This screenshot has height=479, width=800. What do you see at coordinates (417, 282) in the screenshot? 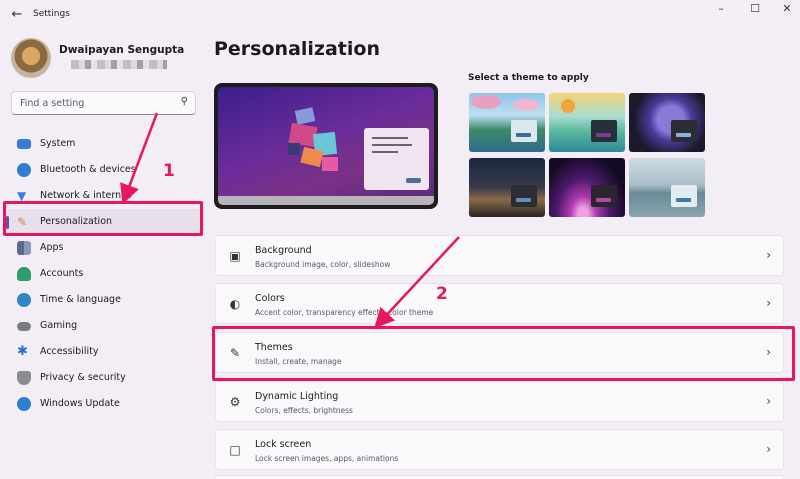
I see `arrow-to-themes` at bounding box center [417, 282].